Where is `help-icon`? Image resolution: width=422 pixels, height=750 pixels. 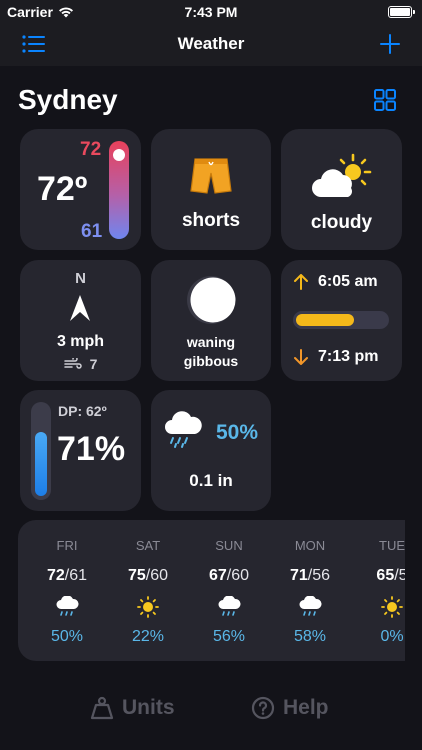
help-icon is located at coordinates (263, 708).